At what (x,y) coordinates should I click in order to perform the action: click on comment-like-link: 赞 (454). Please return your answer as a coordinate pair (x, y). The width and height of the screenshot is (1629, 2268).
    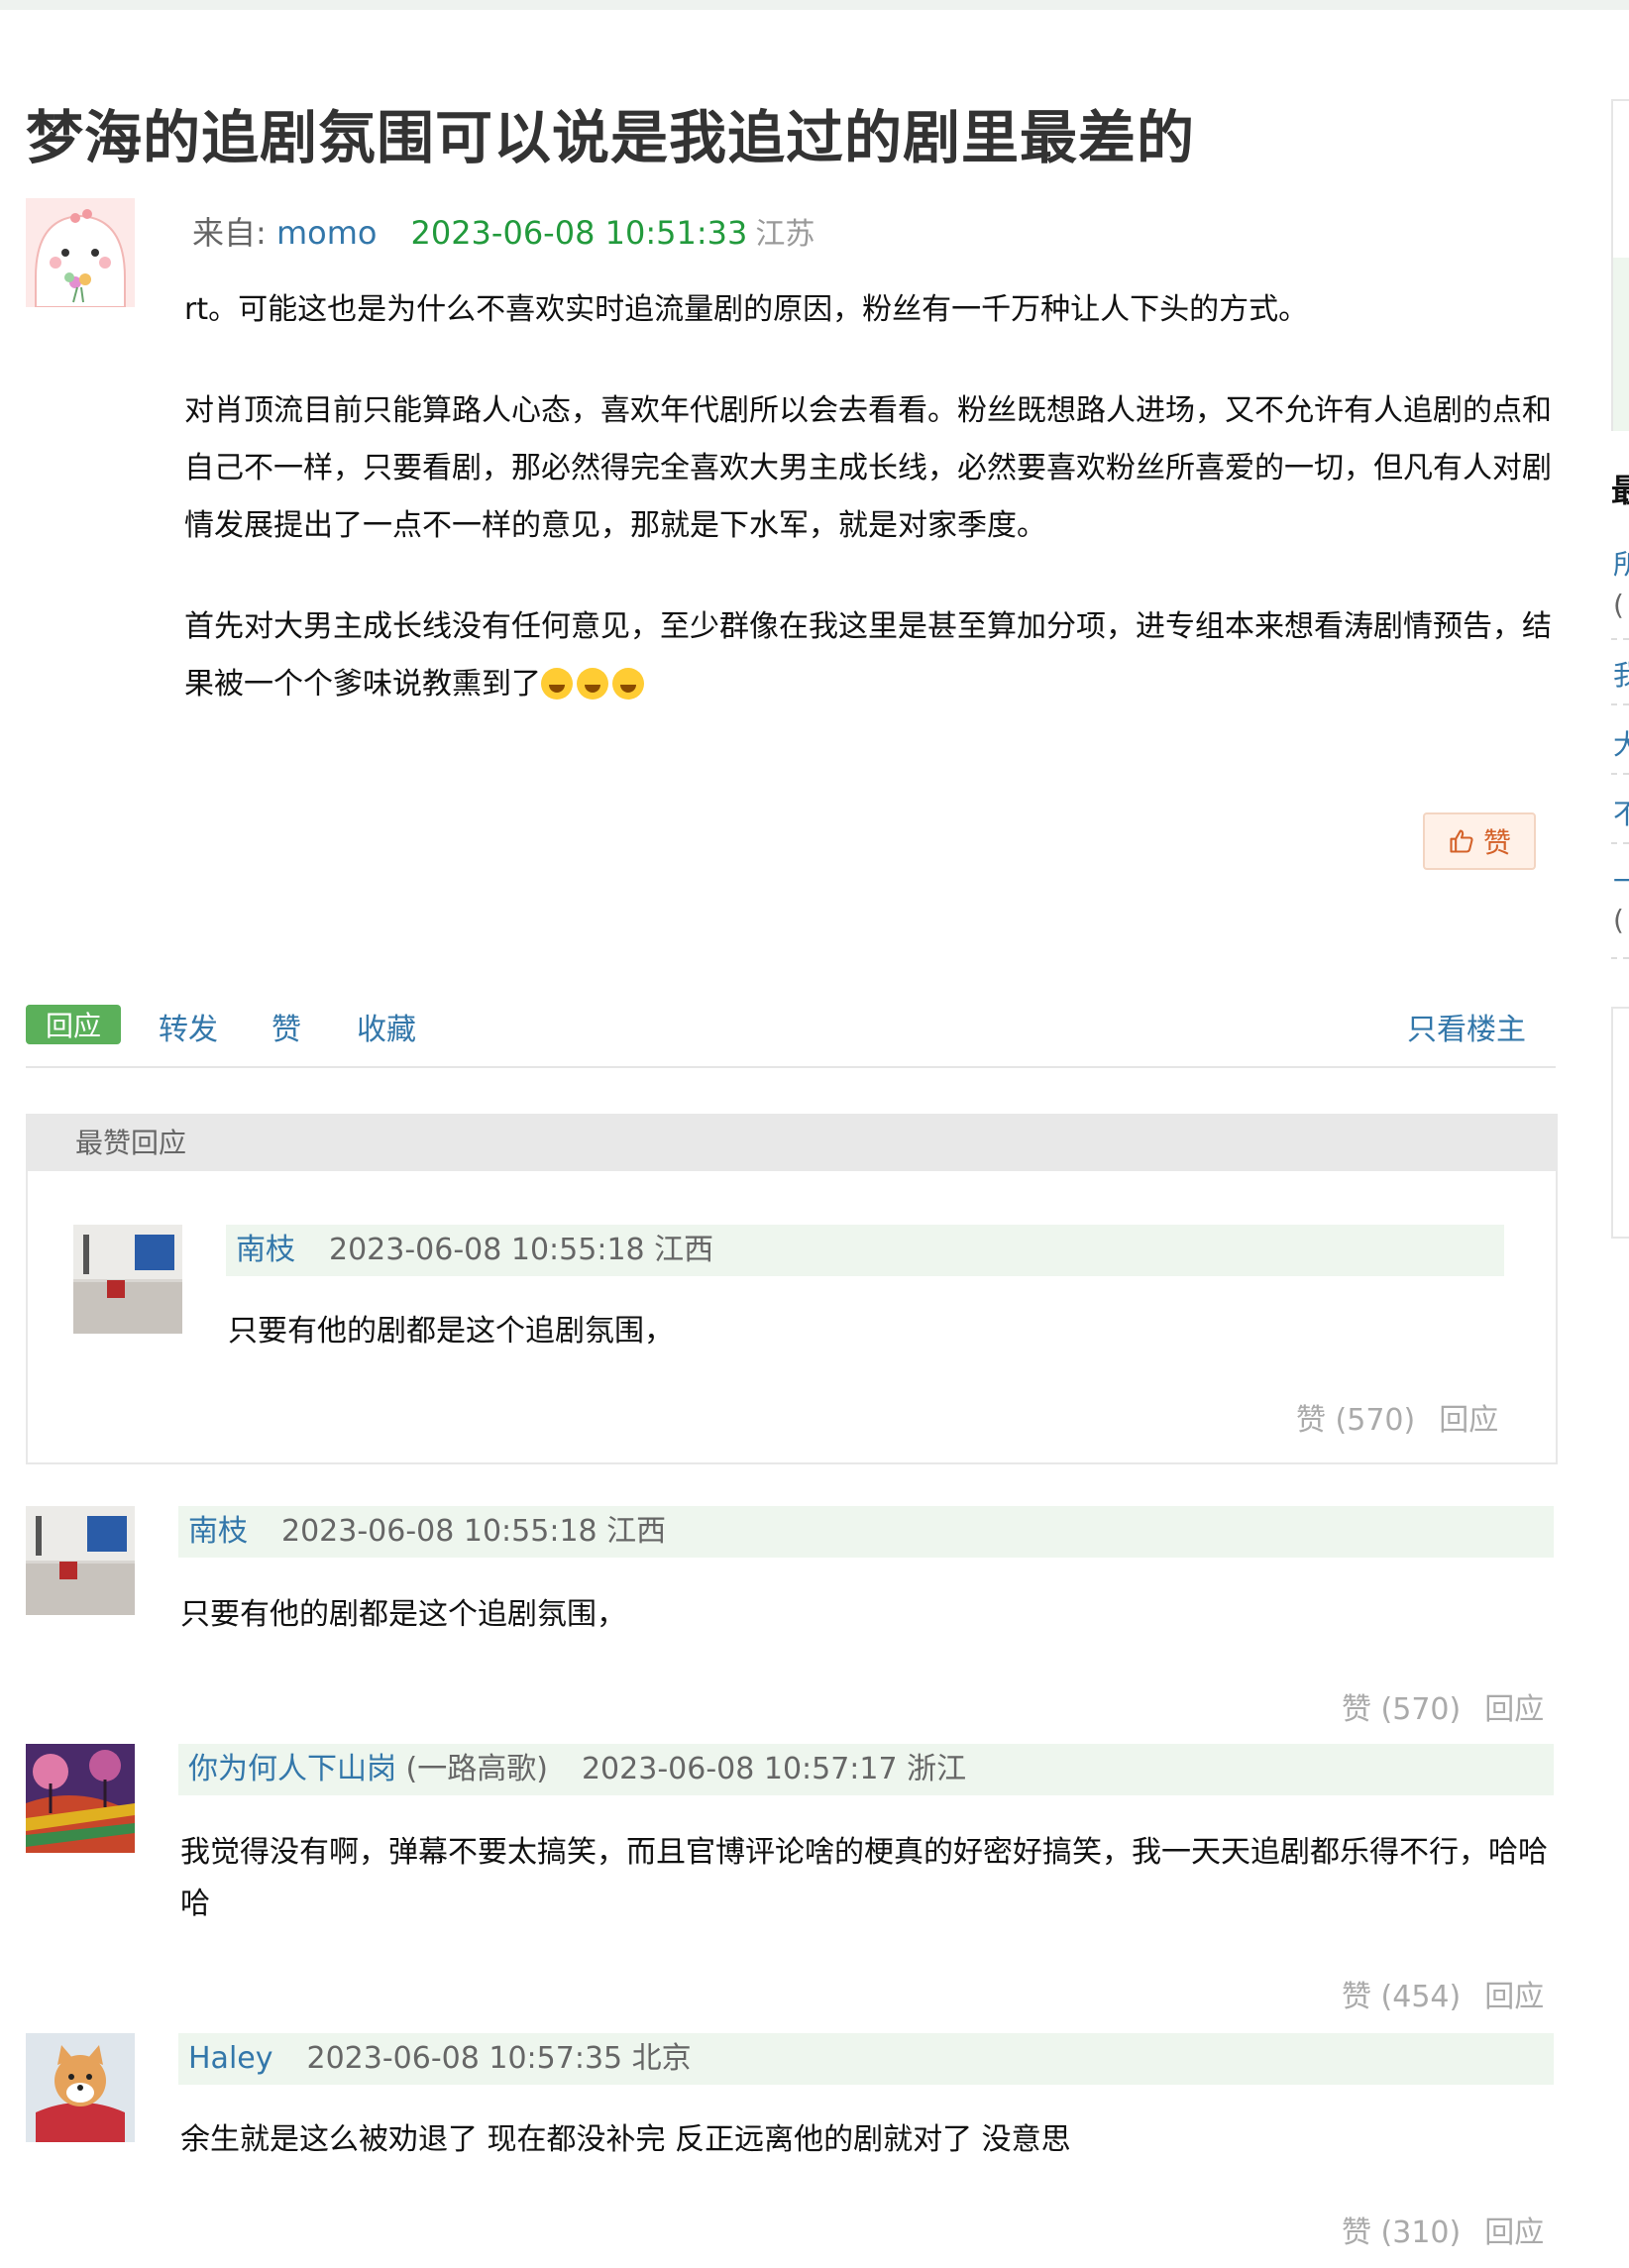
    Looking at the image, I should click on (1402, 1997).